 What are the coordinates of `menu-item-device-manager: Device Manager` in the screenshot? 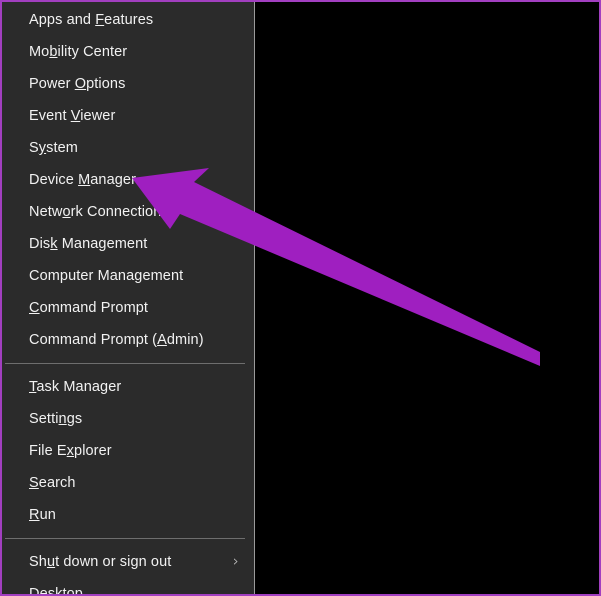 It's located at (128, 180).